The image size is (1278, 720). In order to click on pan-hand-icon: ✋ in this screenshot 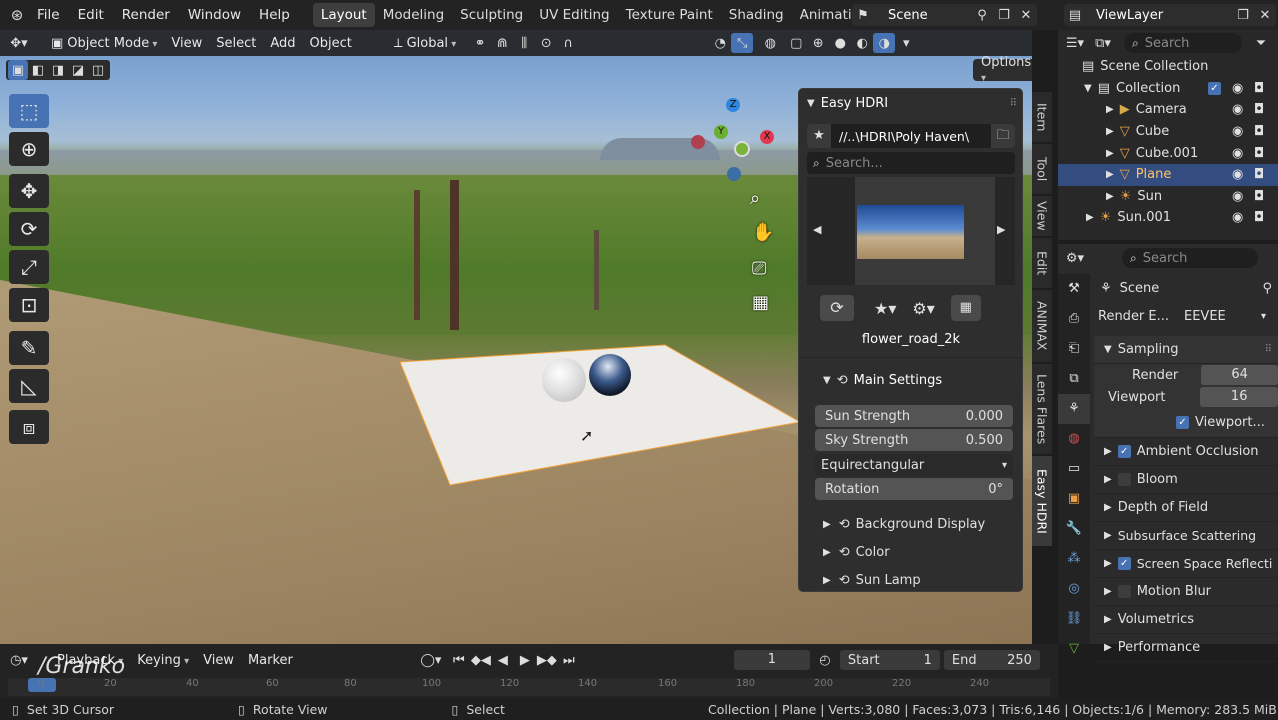, I will do `click(763, 232)`.